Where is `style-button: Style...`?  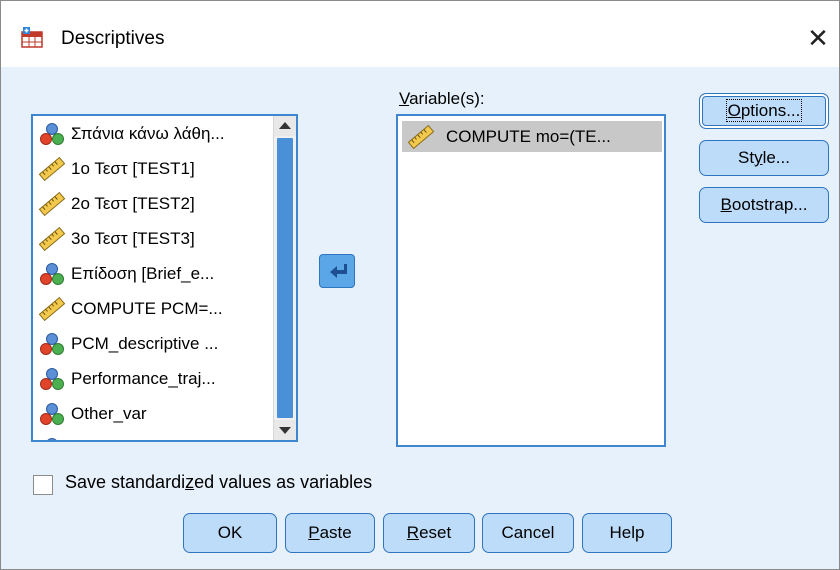
style-button: Style... is located at coordinates (764, 158).